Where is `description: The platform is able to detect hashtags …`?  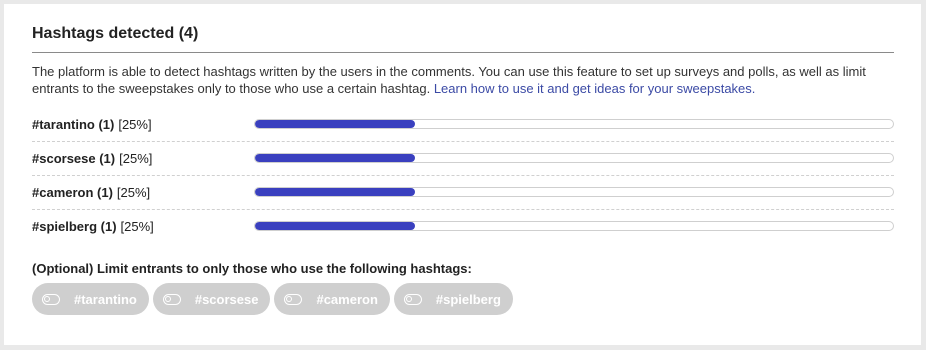
description: The platform is able to detect hashtags … is located at coordinates (463, 80).